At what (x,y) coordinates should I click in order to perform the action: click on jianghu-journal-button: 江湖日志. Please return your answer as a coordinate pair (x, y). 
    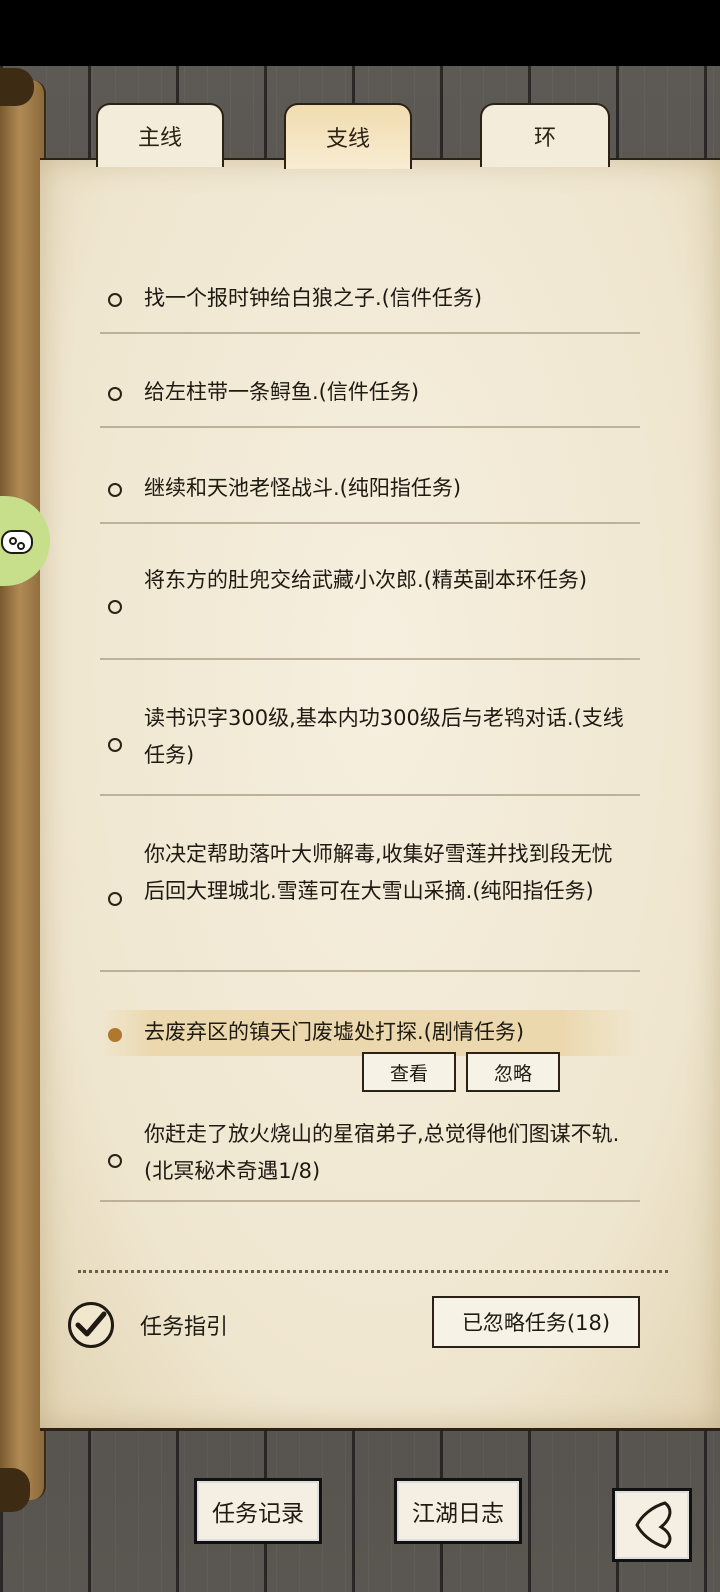
    Looking at the image, I should click on (458, 1511).